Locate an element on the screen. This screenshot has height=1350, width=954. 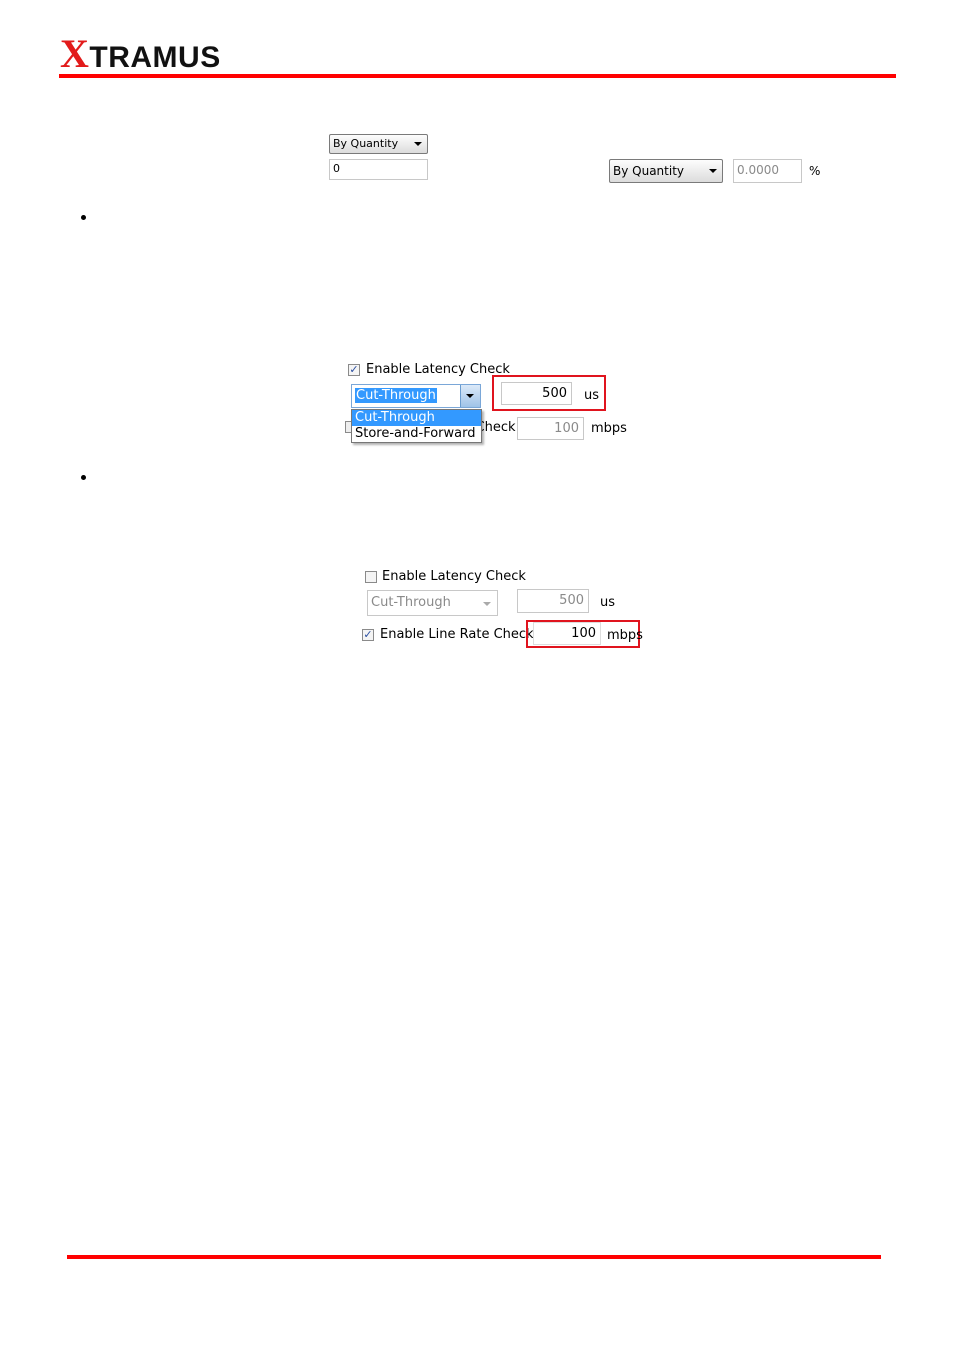
percentage-input: 0.0000 is located at coordinates (767, 171).